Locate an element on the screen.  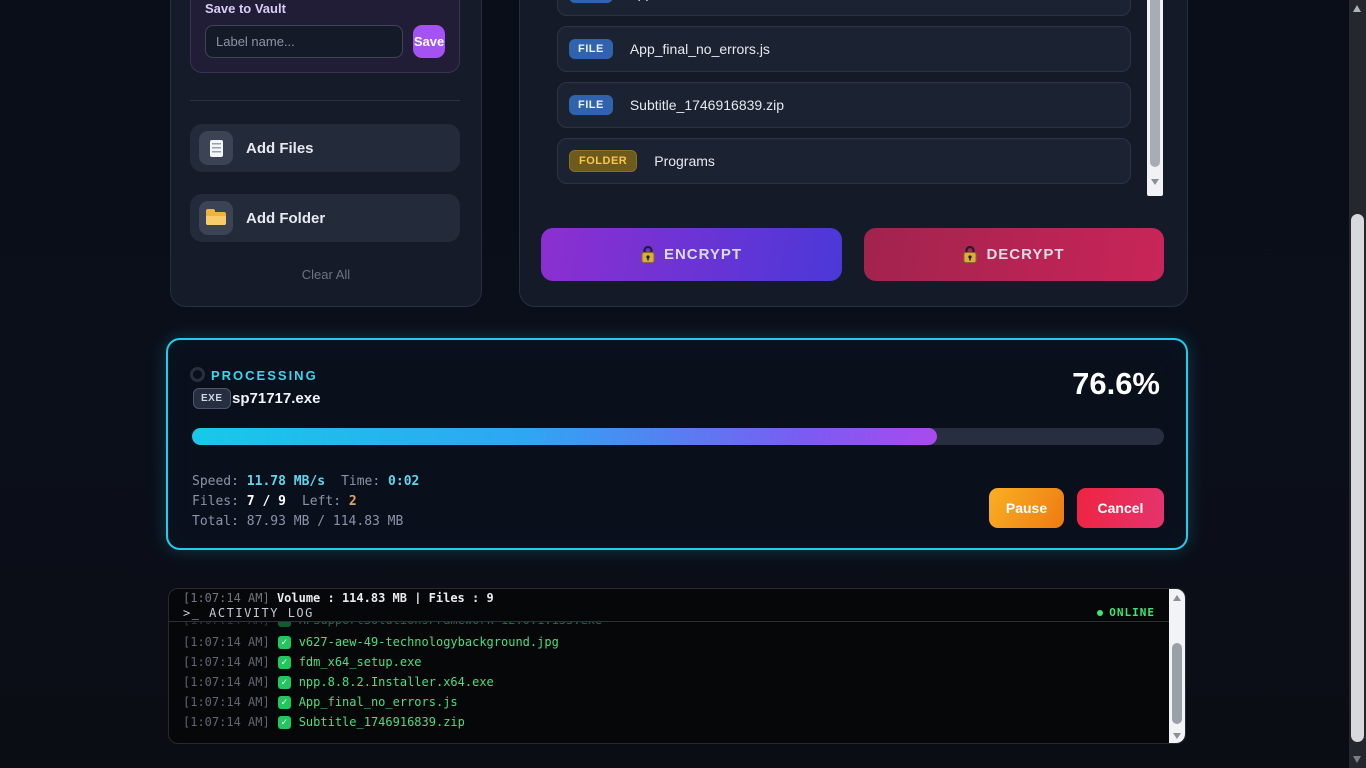
clear-all-button: Clear All is located at coordinates (326, 274).